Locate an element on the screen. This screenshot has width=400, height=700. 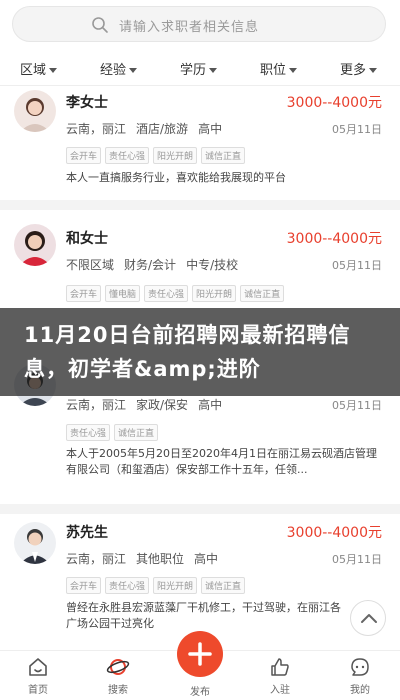
tag: 懂电脑 is located at coordinates (123, 293).